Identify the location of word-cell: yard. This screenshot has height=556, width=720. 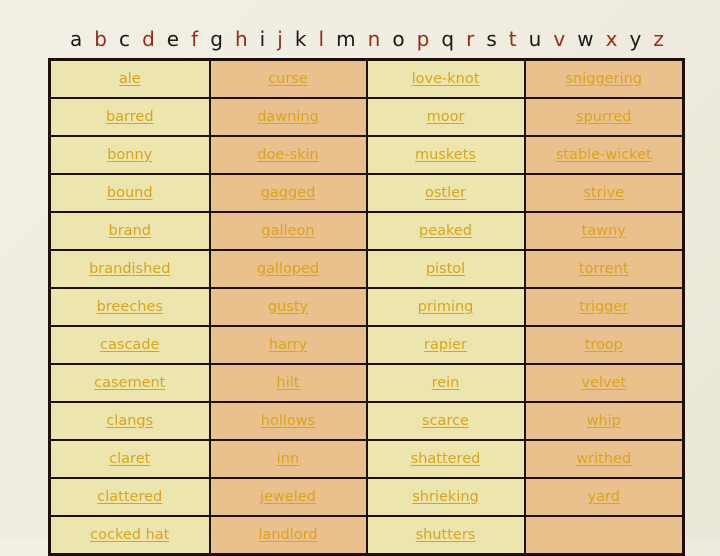
(604, 497).